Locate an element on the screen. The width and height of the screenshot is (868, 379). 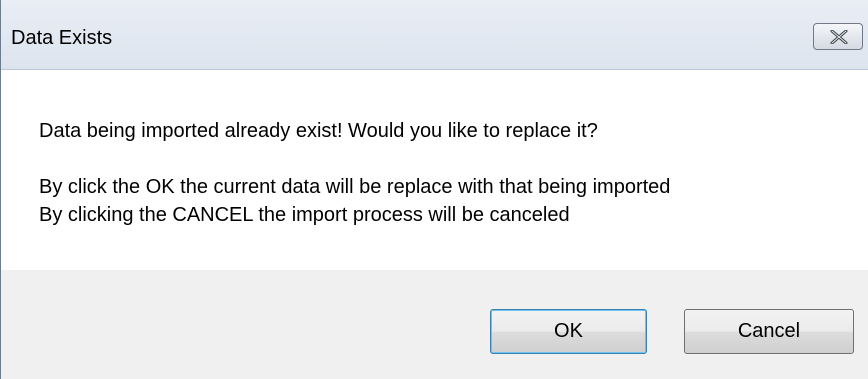
close-x-icon is located at coordinates (839, 37).